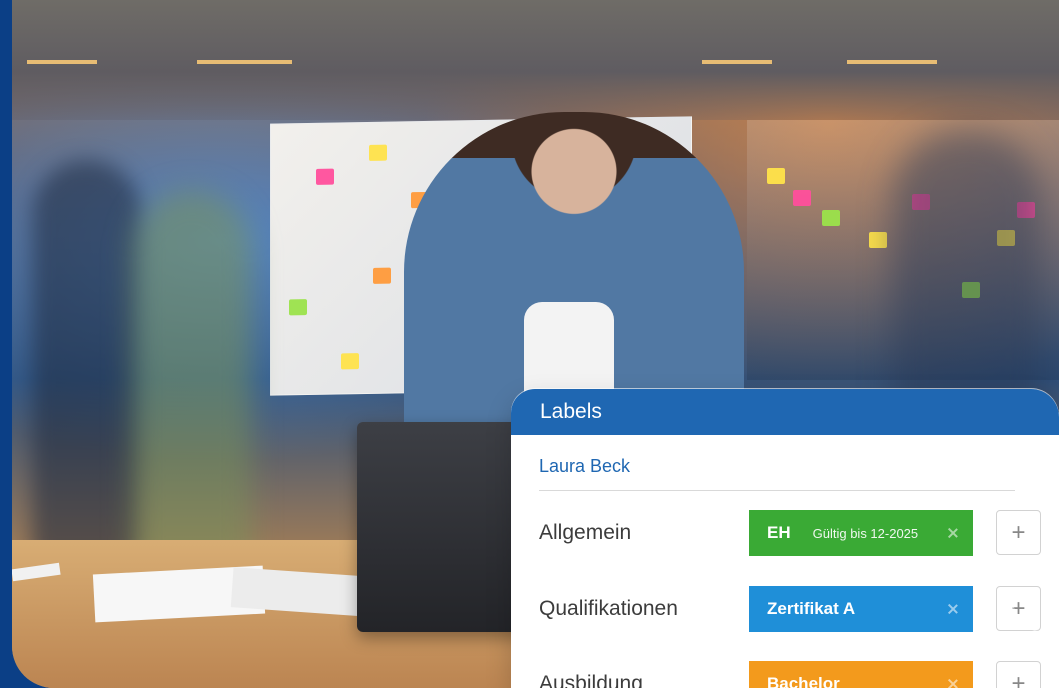 Image resolution: width=1059 pixels, height=688 pixels. What do you see at coordinates (608, 608) in the screenshot?
I see `row-label: Qualifikationen` at bounding box center [608, 608].